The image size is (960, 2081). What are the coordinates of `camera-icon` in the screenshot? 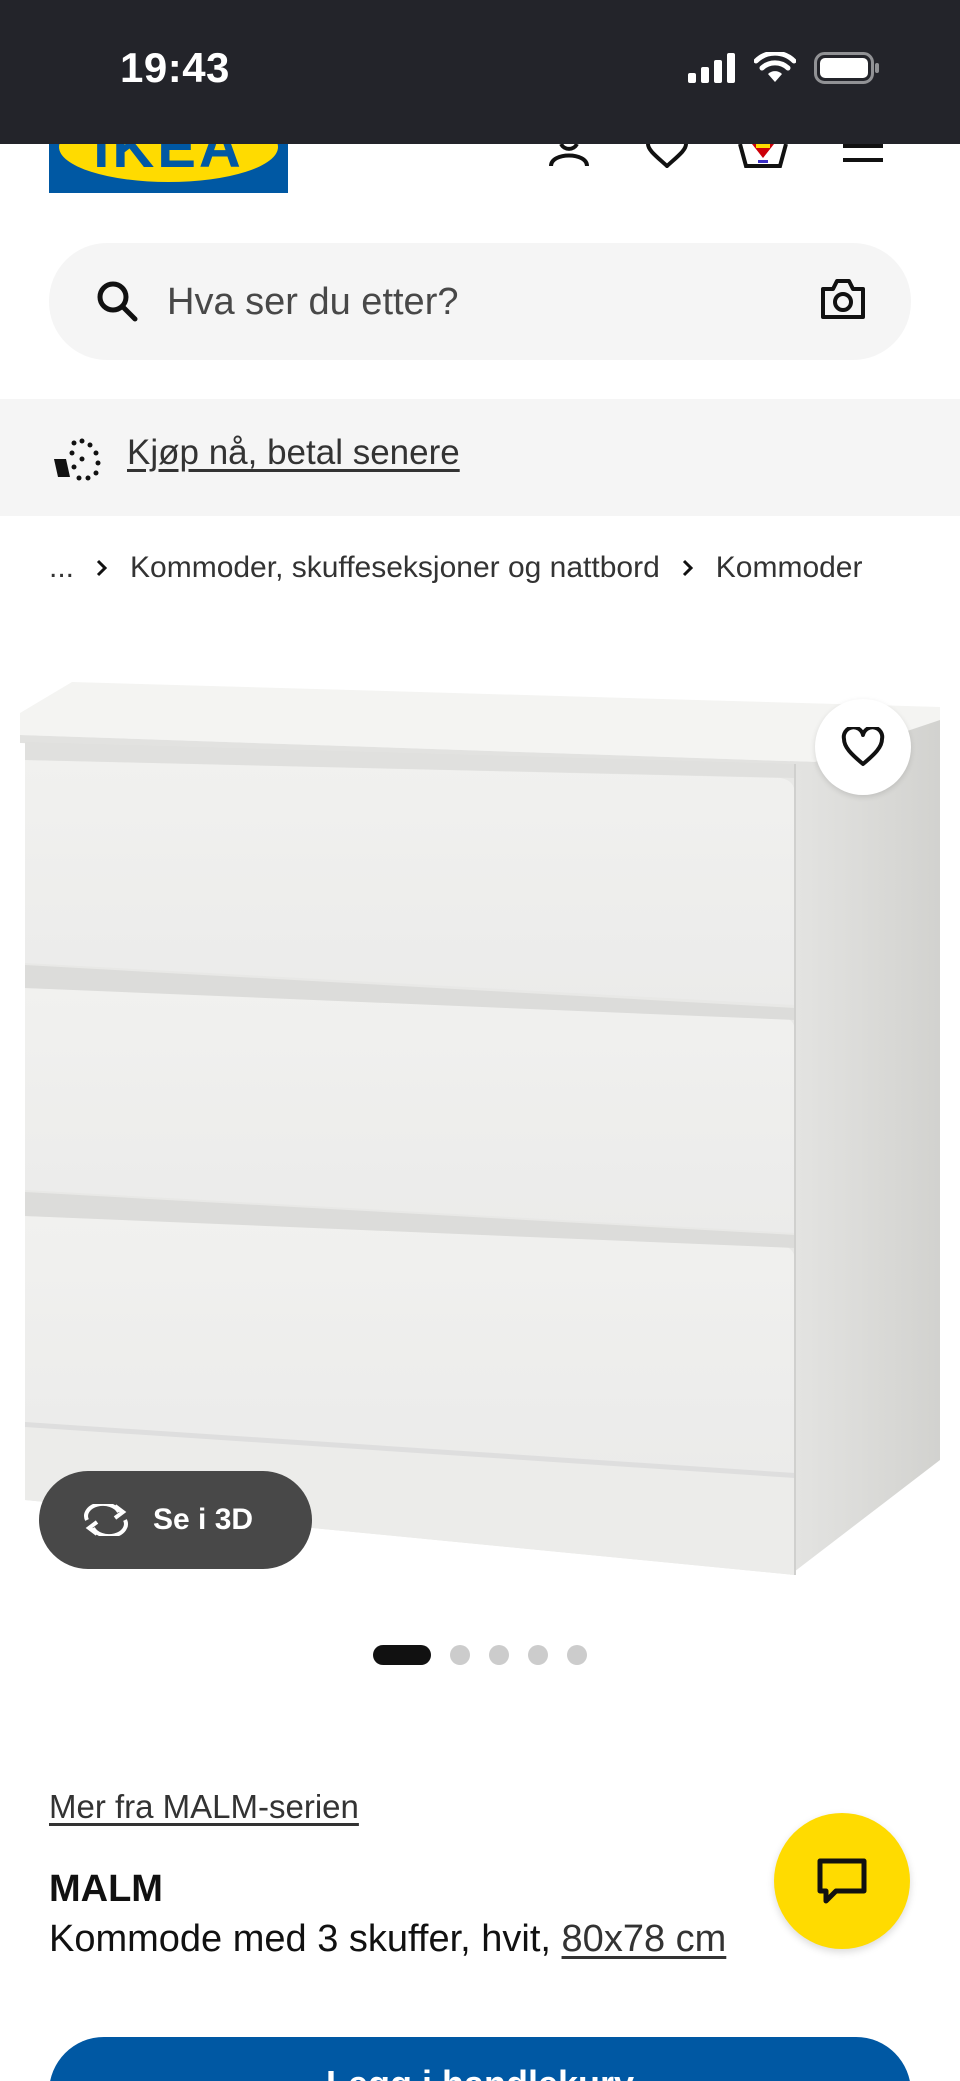 It's located at (843, 299).